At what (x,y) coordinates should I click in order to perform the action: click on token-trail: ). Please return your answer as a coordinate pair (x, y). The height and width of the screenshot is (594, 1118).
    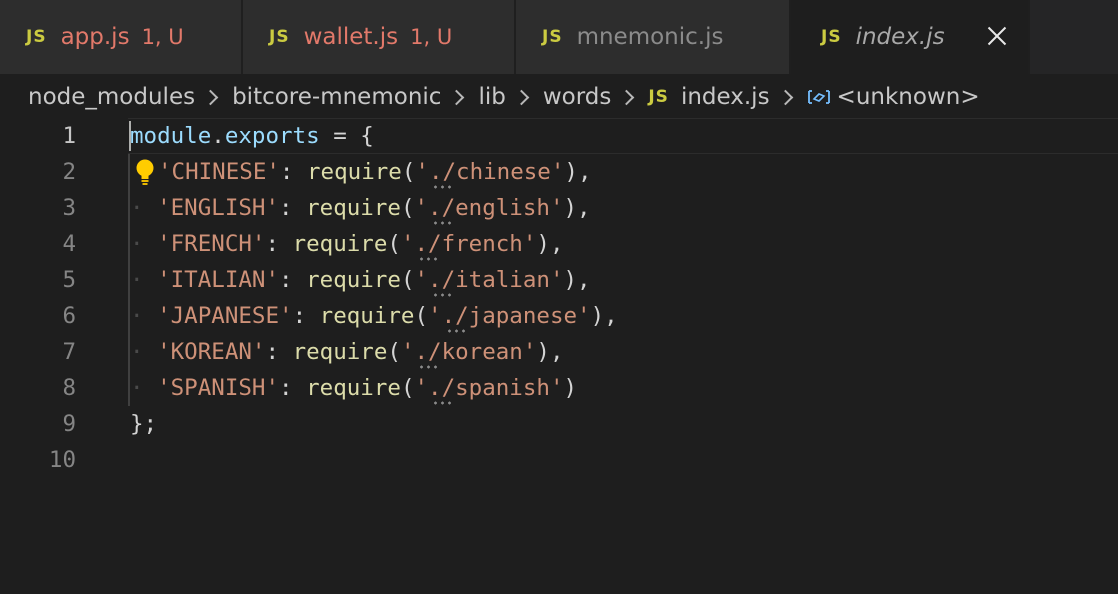
    Looking at the image, I should click on (570, 388).